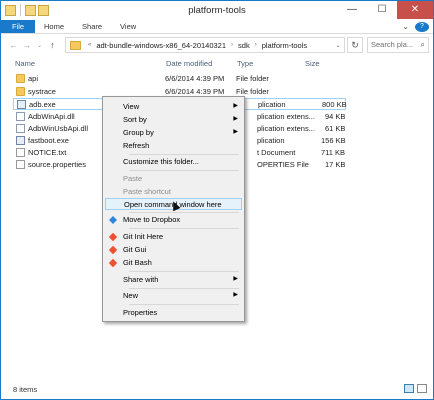  What do you see at coordinates (352, 10) in the screenshot?
I see `minimize-button: —` at bounding box center [352, 10].